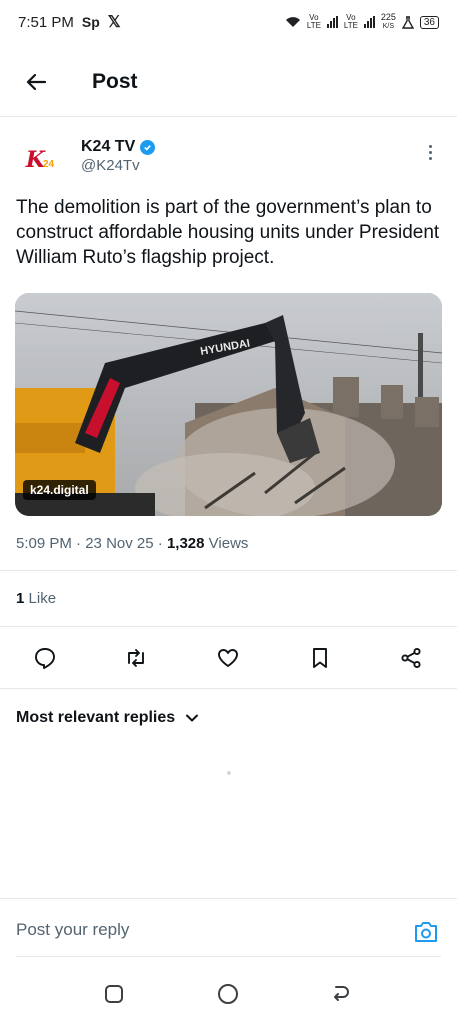 The image size is (457, 1024). I want to click on tweet-author: K 24 K24 TV @K24Tv, so click(229, 158).